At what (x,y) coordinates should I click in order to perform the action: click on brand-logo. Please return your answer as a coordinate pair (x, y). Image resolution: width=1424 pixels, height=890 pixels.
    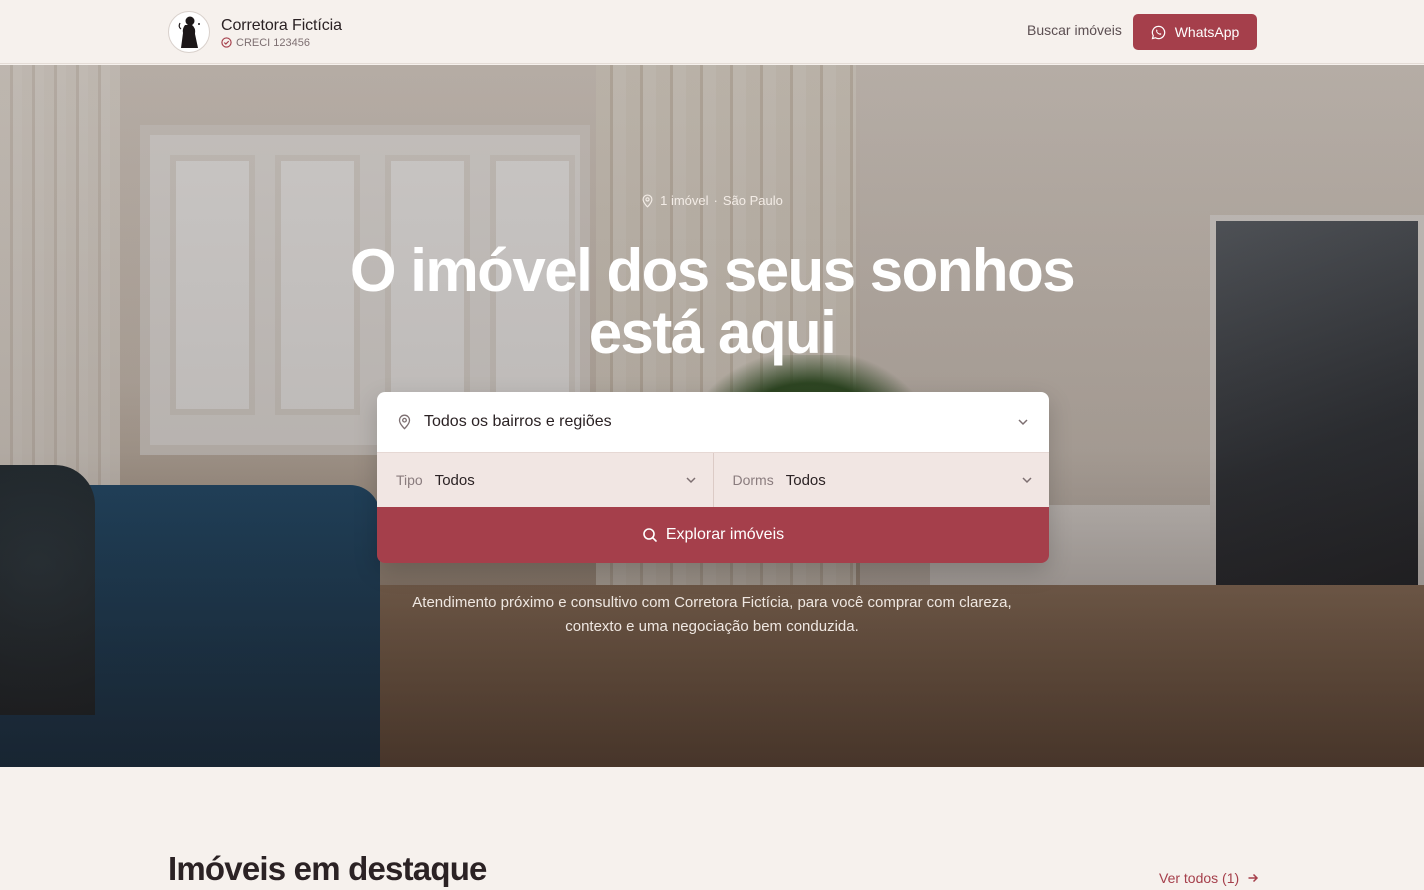
    Looking at the image, I should click on (189, 32).